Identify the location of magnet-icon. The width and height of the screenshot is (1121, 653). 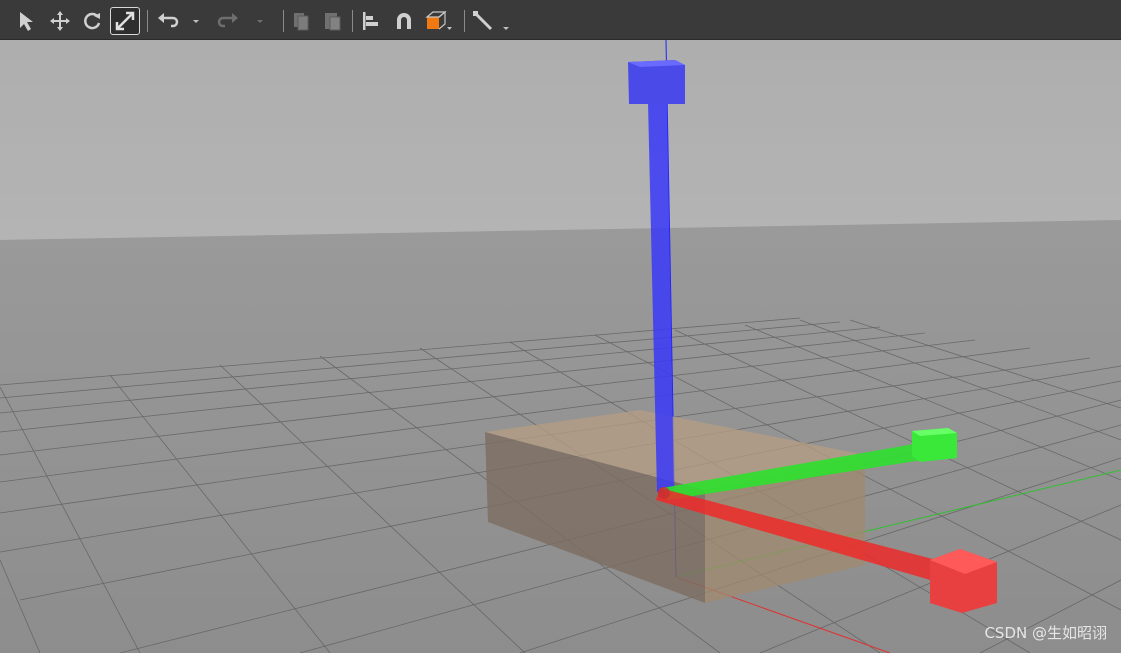
(404, 21).